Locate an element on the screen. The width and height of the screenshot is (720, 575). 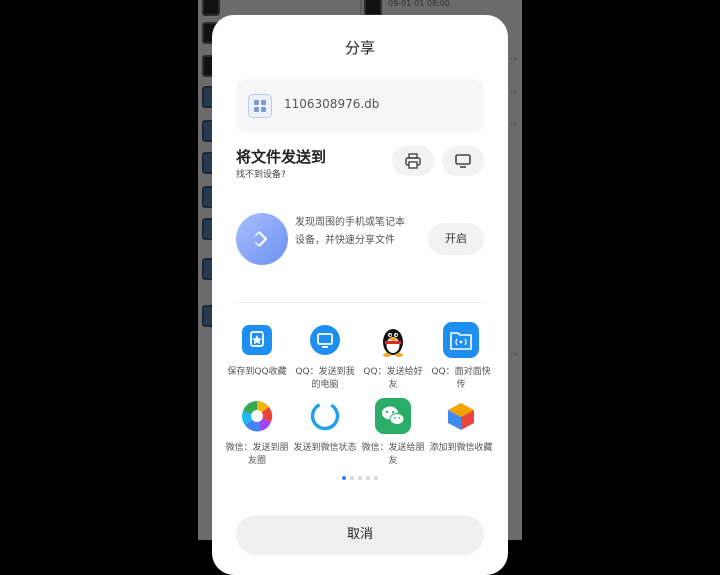
file-name: 1106308976.db is located at coordinates (332, 104).